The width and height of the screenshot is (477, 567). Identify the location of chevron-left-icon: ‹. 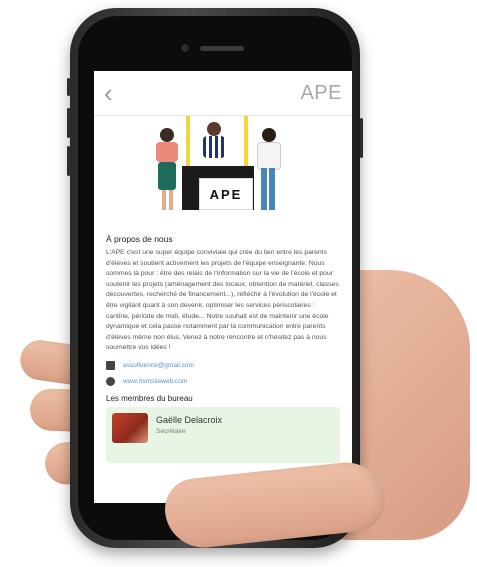
(108, 93).